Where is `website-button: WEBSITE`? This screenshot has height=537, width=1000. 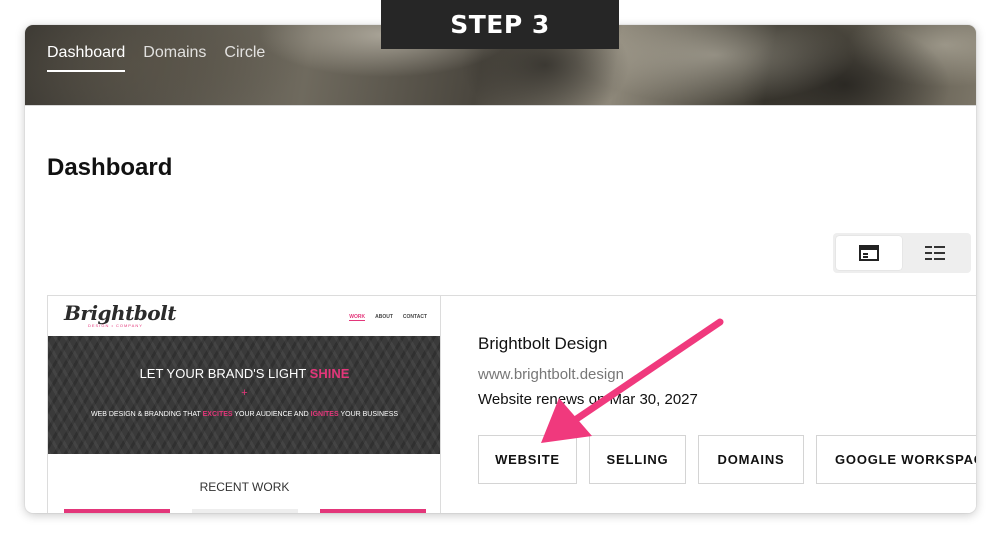
website-button: WEBSITE is located at coordinates (527, 459).